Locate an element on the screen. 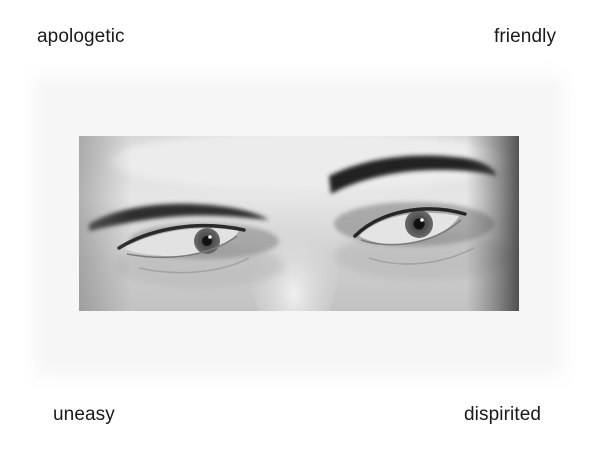 The height and width of the screenshot is (454, 599). emotion-option-top-right: friendly is located at coordinates (525, 36).